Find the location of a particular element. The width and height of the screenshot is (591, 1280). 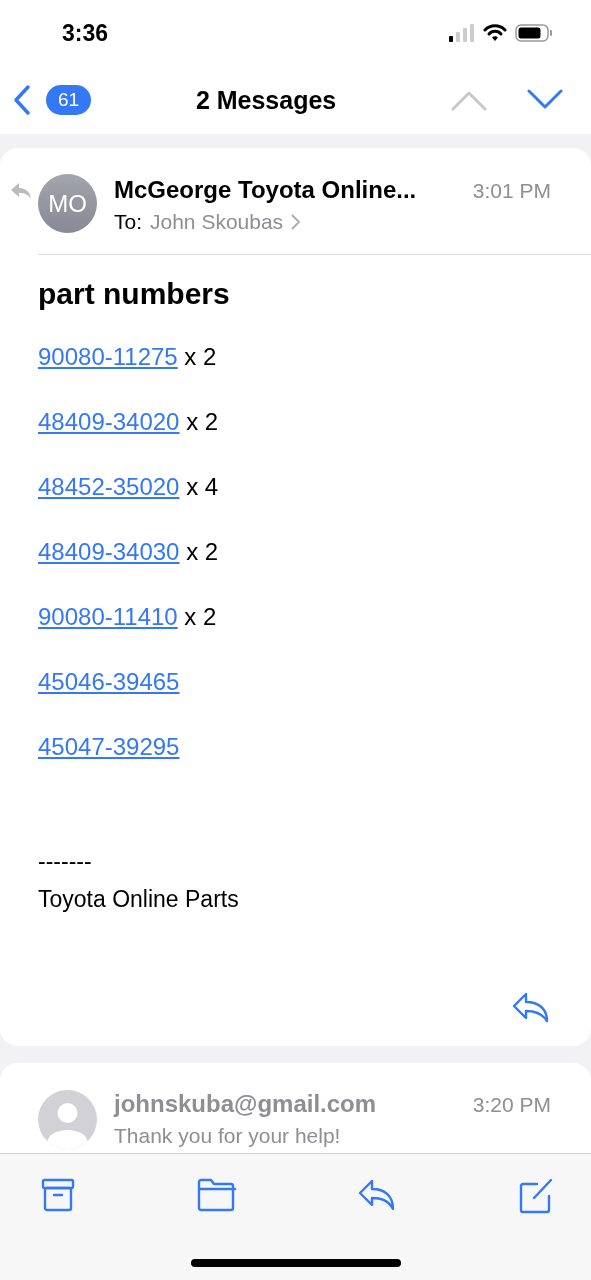

part-number-link: 48409-34020 is located at coordinates (109, 421).